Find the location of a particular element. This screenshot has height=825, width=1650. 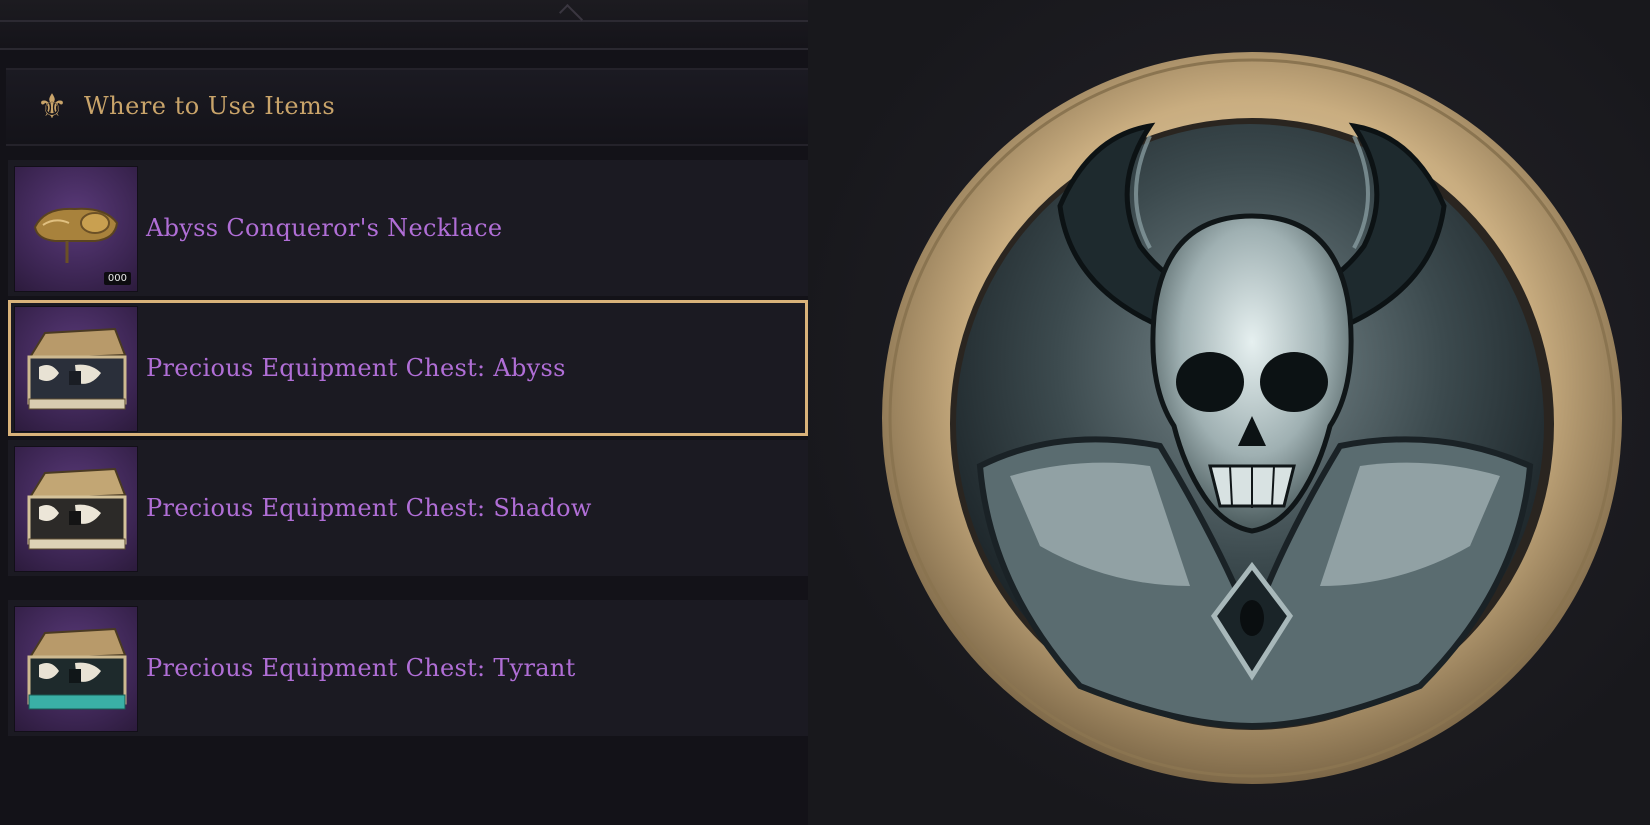

panel-top-bar is located at coordinates (404, 25).